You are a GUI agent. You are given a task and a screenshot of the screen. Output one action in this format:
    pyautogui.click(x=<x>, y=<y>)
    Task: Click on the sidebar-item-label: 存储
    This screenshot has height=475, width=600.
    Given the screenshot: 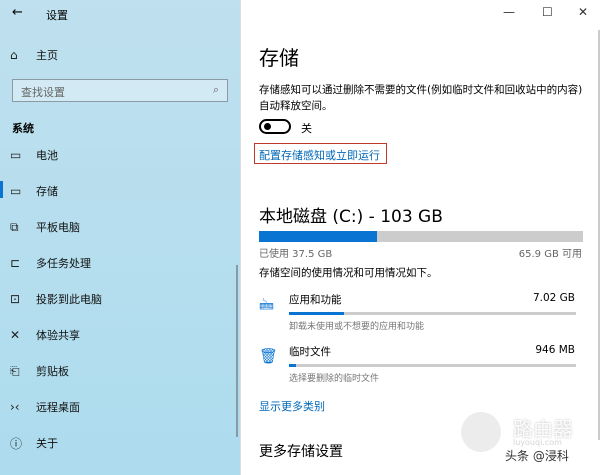 What is the action you would take?
    pyautogui.click(x=47, y=191)
    